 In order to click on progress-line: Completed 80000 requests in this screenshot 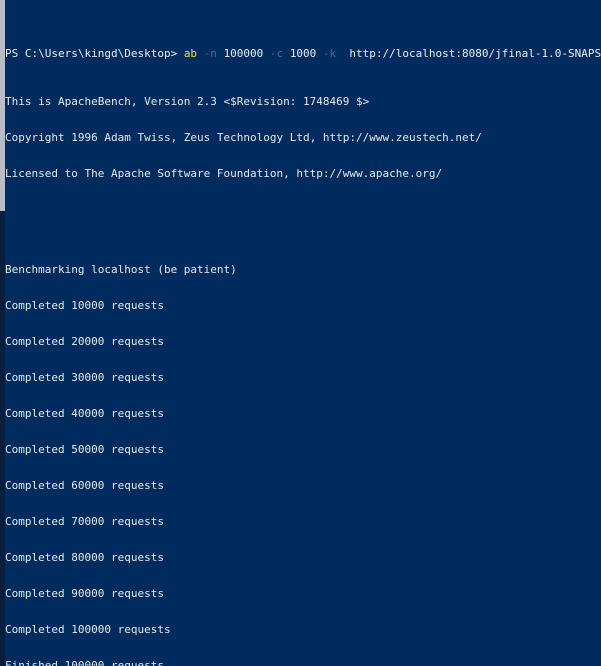, I will do `click(84, 557)`.